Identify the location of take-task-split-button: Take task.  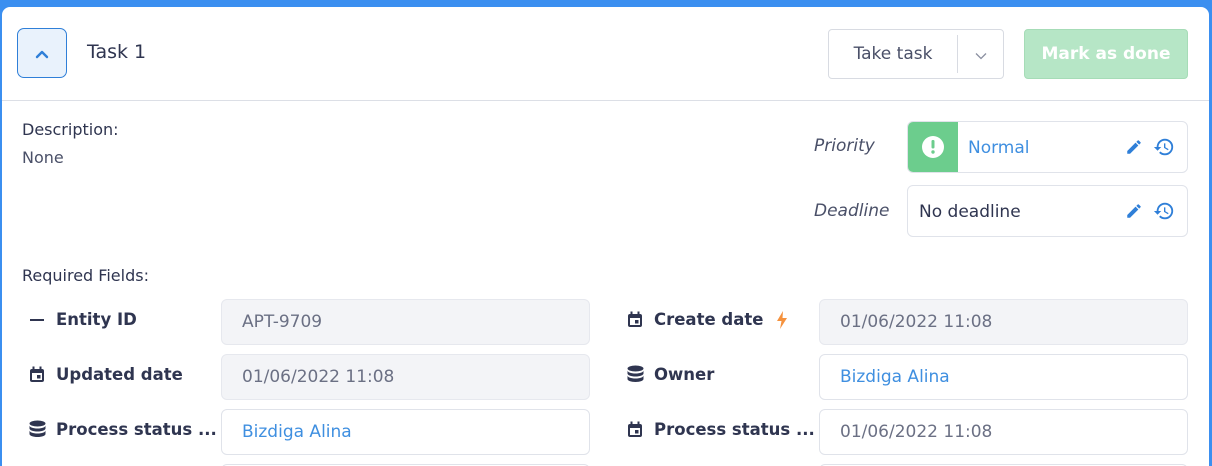
(916, 54).